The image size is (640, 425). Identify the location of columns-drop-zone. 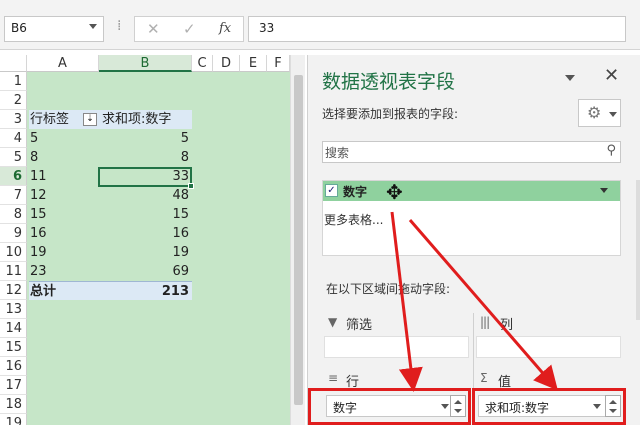
(548, 347).